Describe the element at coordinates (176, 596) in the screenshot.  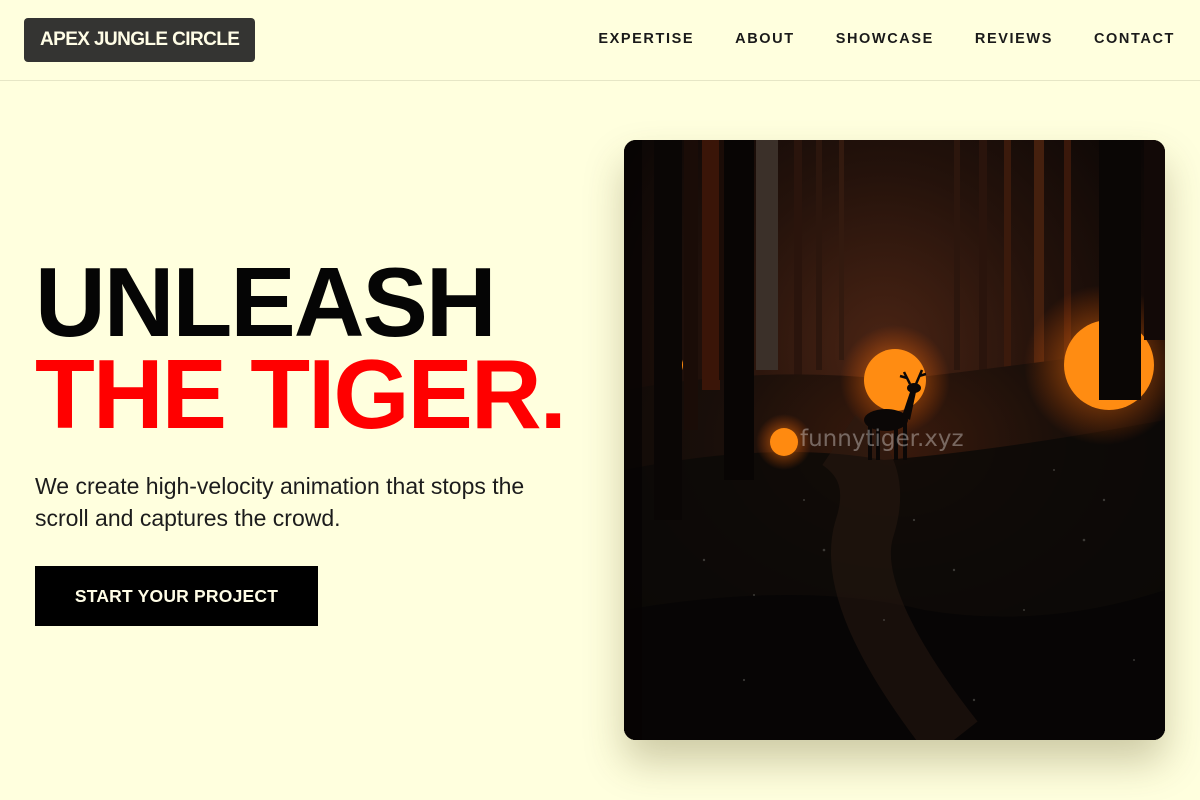
I see `start-project-button: START YOUR PROJECT` at that location.